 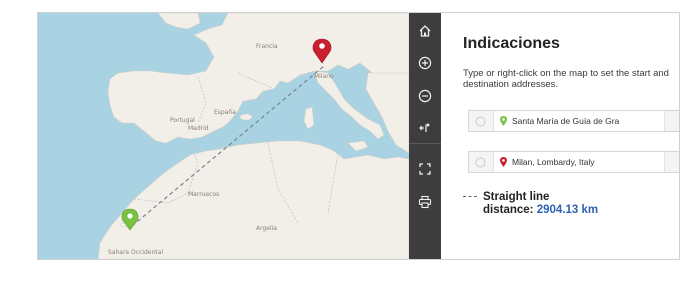 I want to click on map-label-france: Francia, so click(x=267, y=46).